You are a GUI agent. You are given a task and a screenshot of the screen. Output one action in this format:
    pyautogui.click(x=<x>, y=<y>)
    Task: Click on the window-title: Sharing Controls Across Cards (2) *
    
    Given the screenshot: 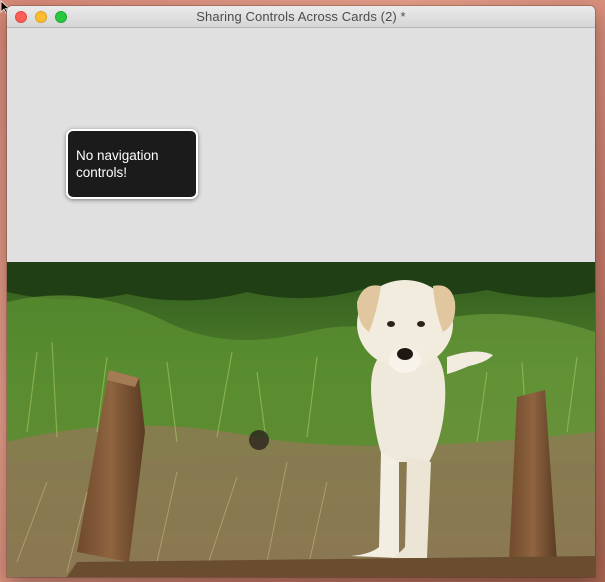 What is the action you would take?
    pyautogui.click(x=301, y=16)
    